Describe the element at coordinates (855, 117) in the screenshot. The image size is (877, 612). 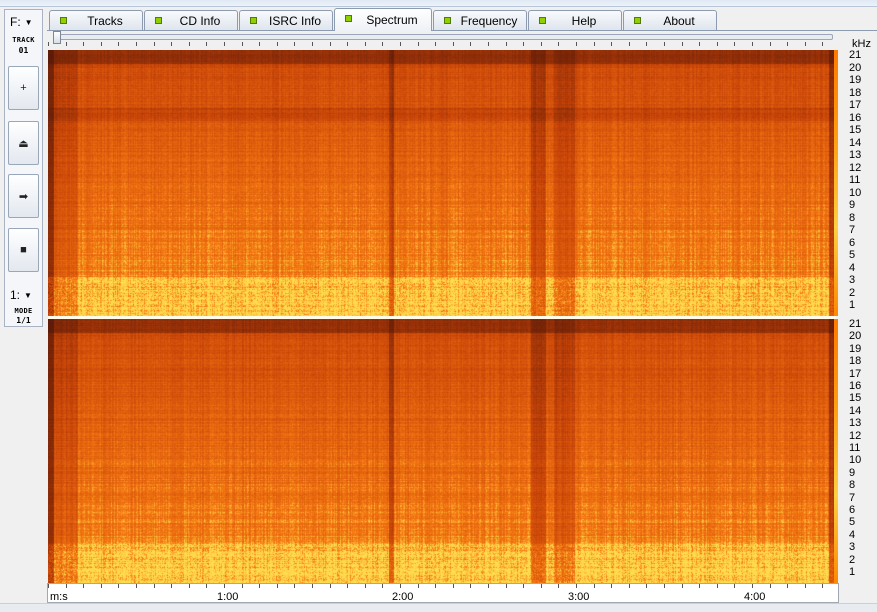
I see `freq-tick-label: 16` at that location.